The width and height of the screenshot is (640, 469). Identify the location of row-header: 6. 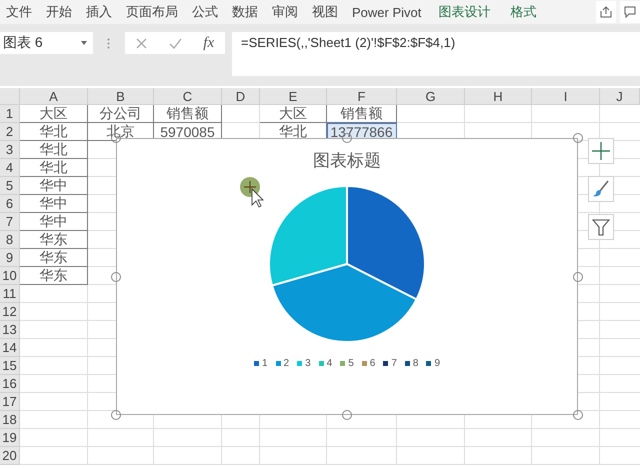
(10, 204).